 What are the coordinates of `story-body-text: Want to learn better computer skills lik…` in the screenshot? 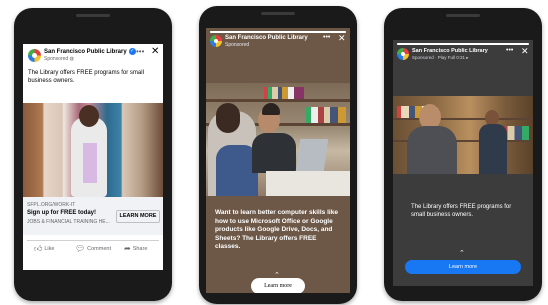 It's located at (276, 230).